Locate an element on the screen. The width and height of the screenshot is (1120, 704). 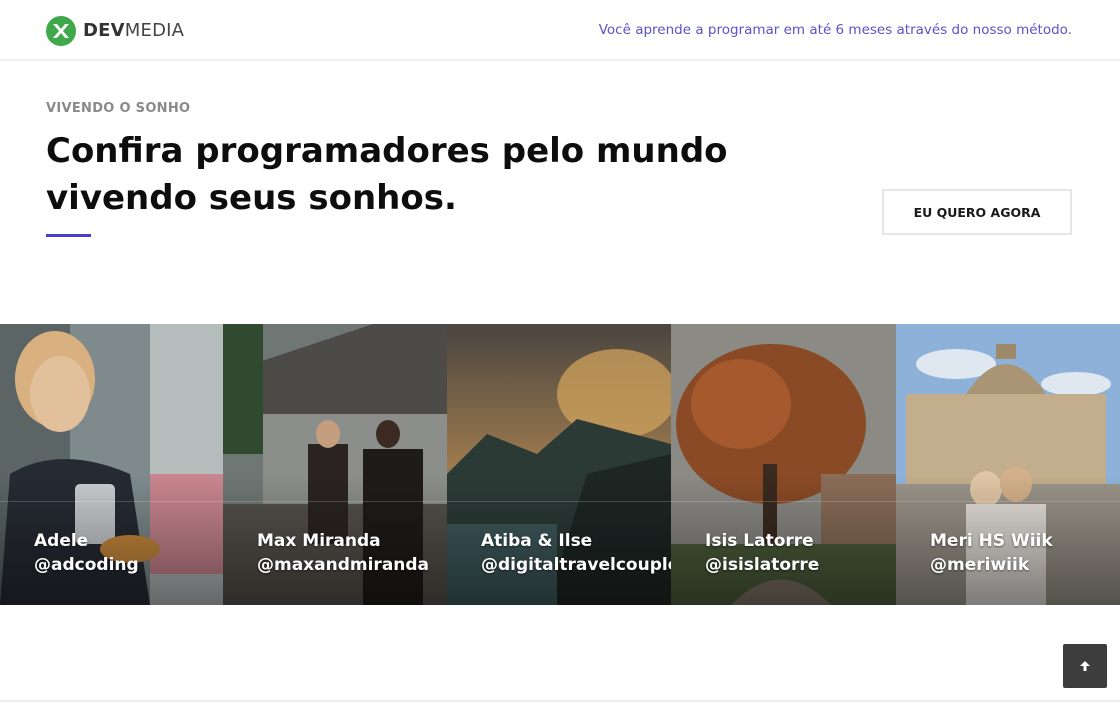
gallery-card-isis-latorre: Isis Latorre @isislatorre is located at coordinates (783, 464).